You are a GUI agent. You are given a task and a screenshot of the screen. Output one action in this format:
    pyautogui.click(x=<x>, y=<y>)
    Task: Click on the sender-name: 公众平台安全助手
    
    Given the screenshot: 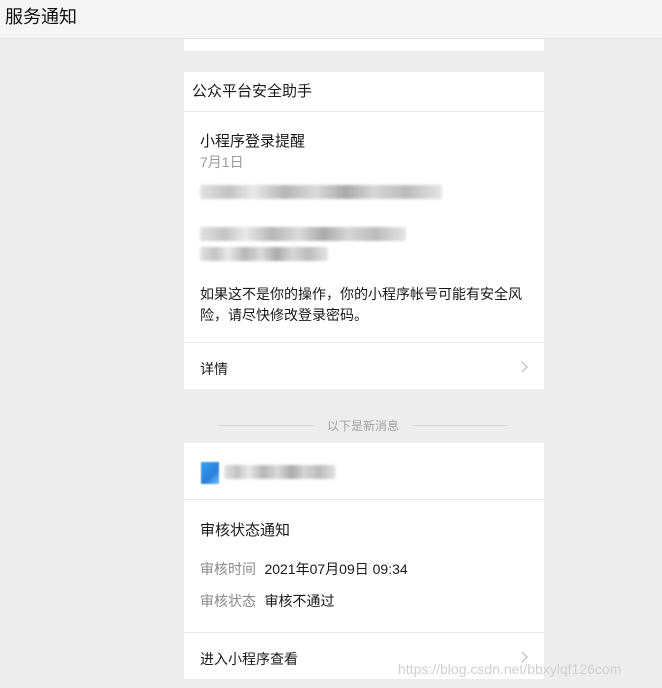 What is the action you would take?
    pyautogui.click(x=364, y=92)
    